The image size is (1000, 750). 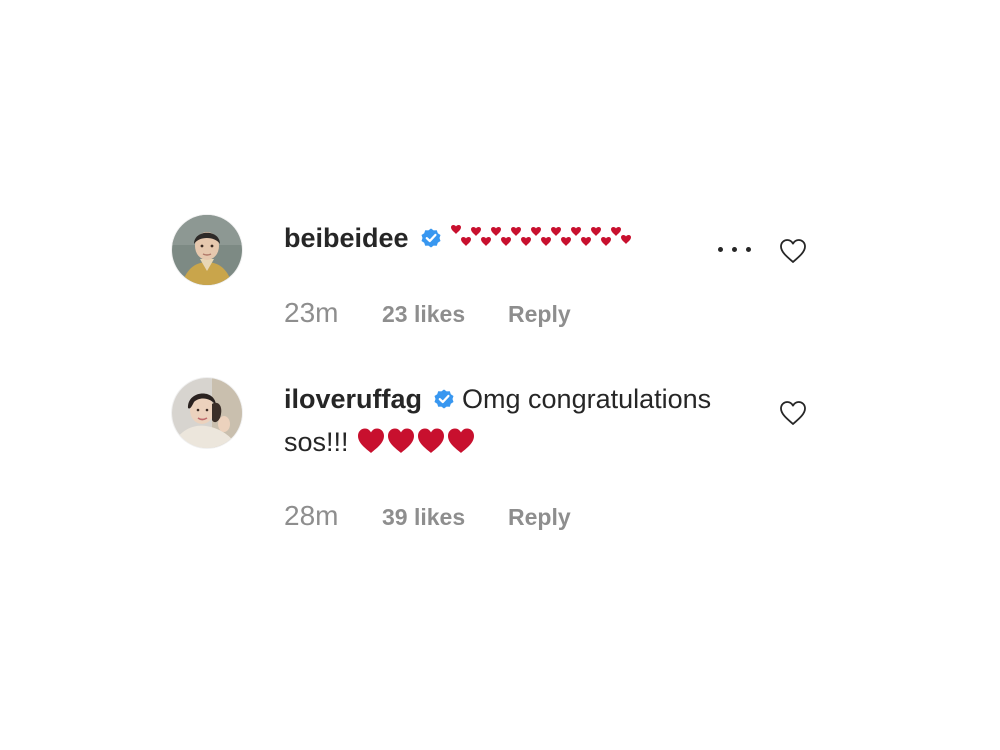 I want to click on username: iloveruffag, so click(x=353, y=399).